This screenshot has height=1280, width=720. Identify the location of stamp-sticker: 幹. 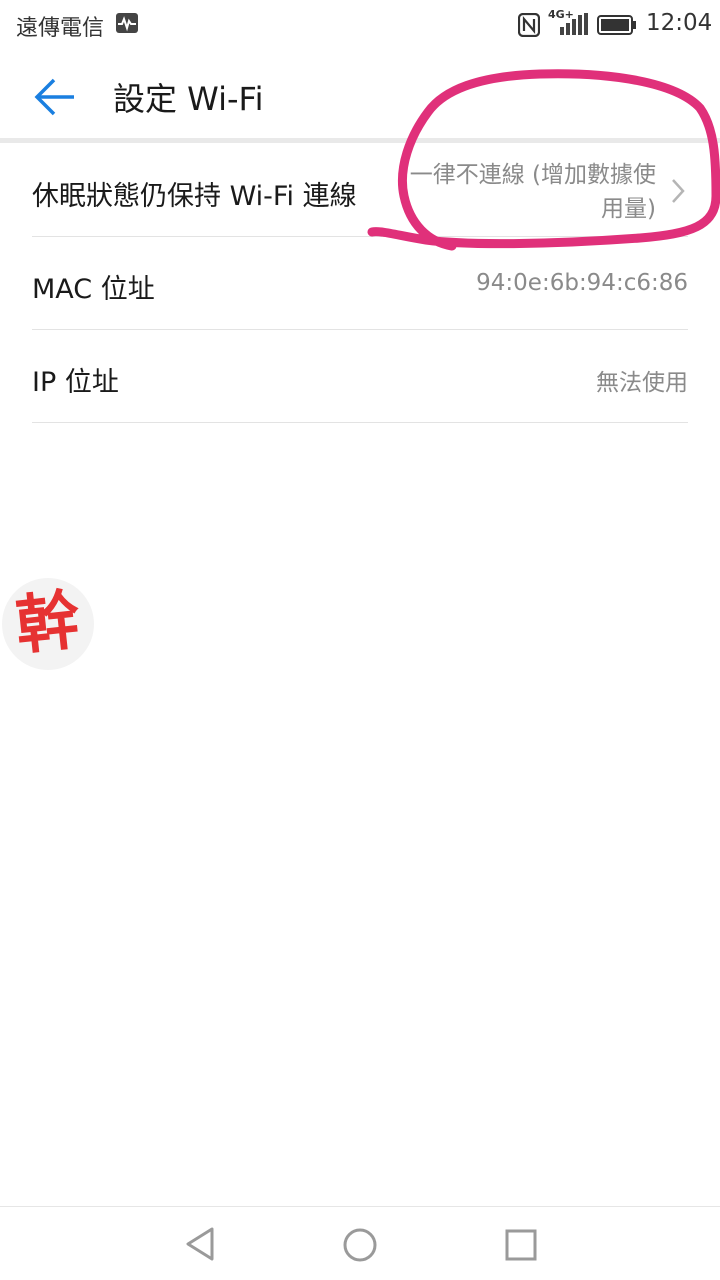
(48, 624).